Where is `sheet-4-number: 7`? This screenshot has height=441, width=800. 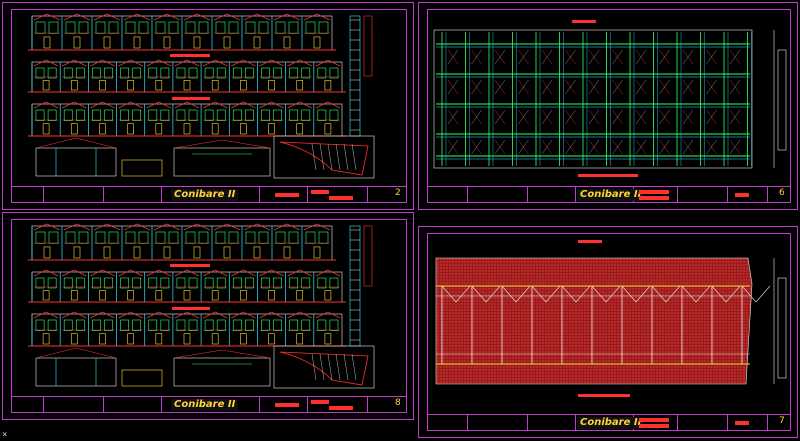 sheet-4-number: 7 is located at coordinates (782, 421).